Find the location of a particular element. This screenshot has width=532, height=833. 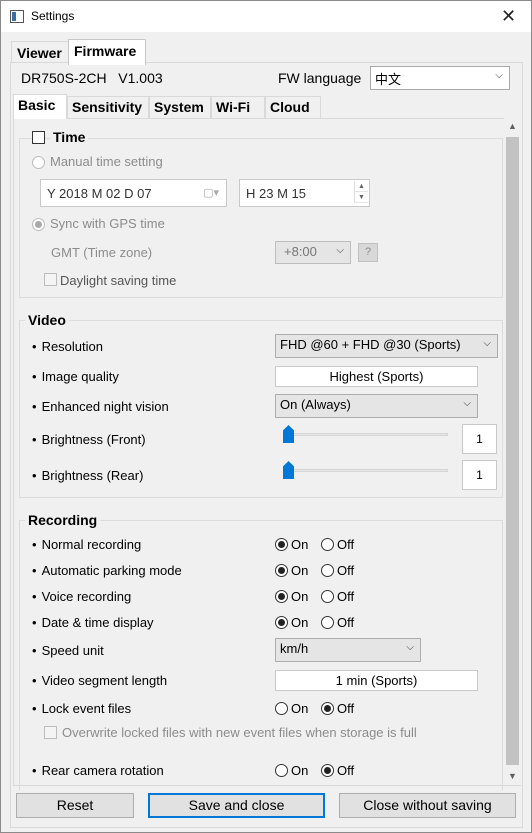

segment-length-label: Video segment length is located at coordinates (100, 680).